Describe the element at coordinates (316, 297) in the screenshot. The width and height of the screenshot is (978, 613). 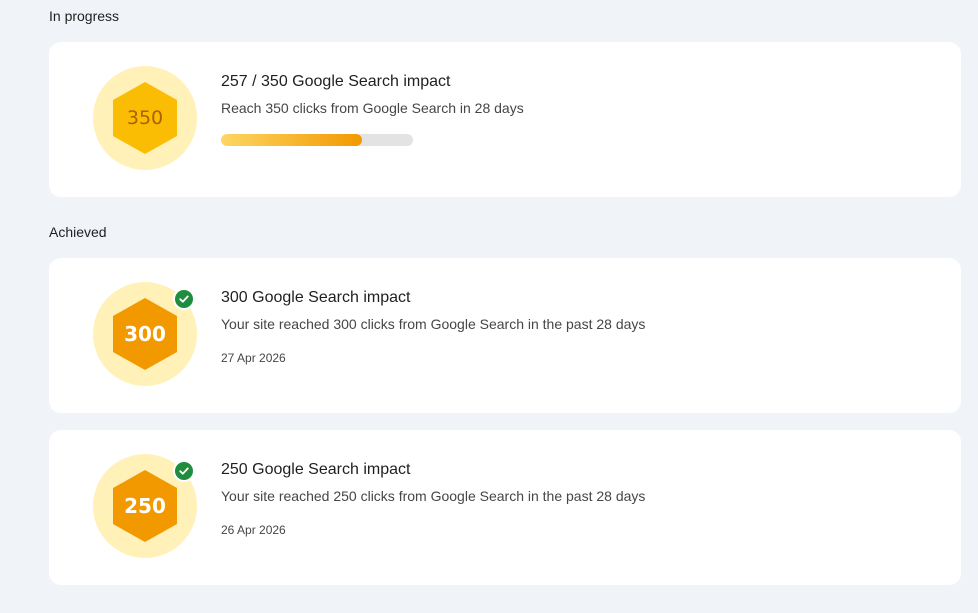
I see `achievement-title: 300 Google Search impact` at that location.